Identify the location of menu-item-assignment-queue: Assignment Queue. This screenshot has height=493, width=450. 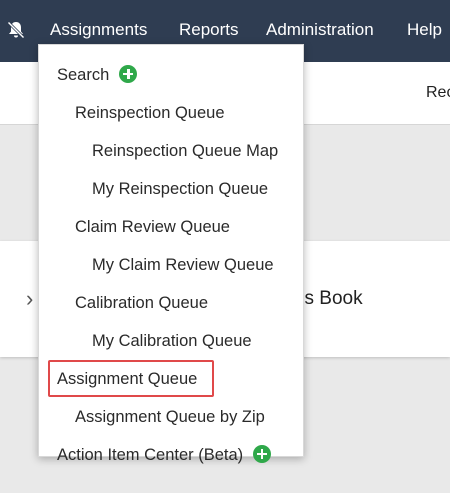
(127, 379).